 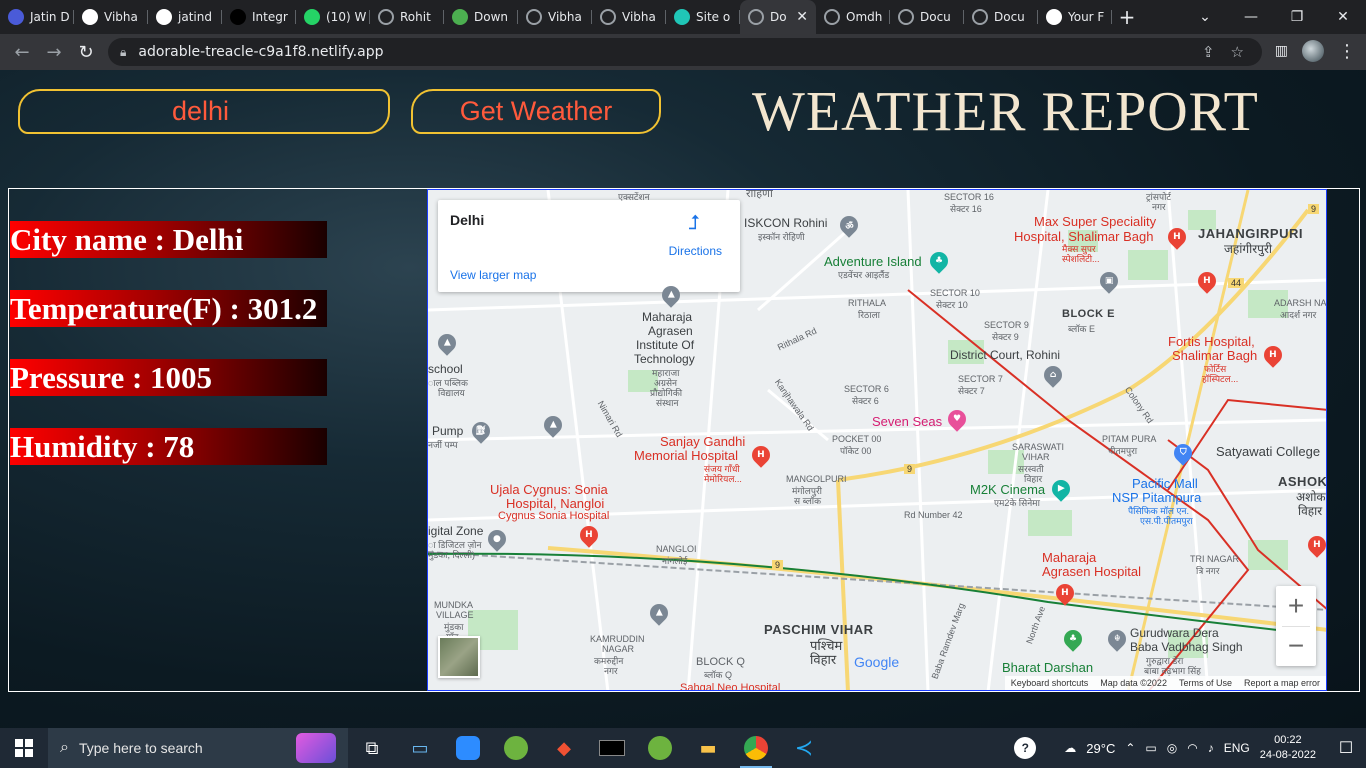 I want to click on url-text: adorable-treacle-c9a1f8.netlify.app, so click(x=261, y=52).